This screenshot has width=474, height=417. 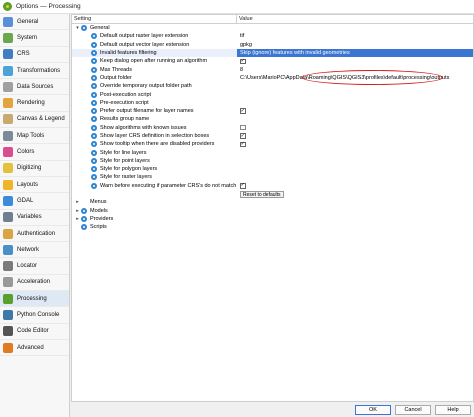 I want to click on setting-row: Results group name, so click(x=272, y=119).